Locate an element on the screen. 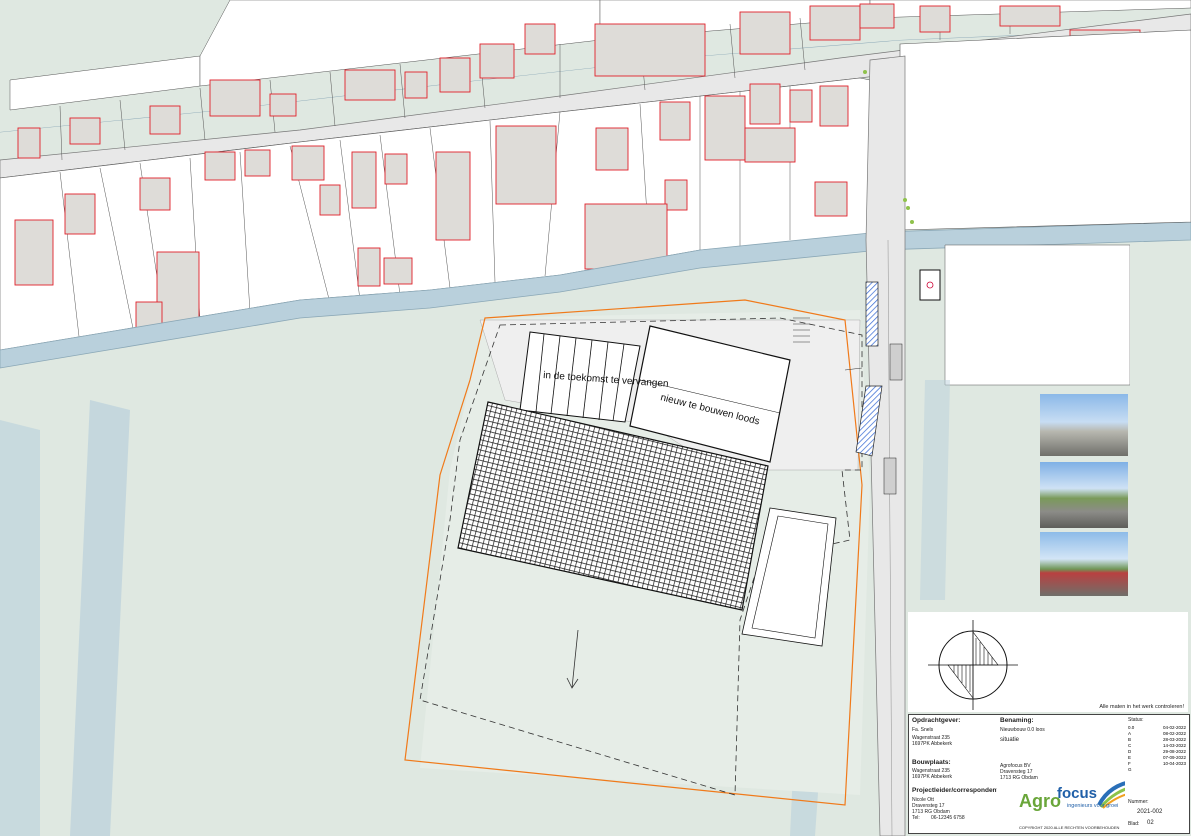 This screenshot has height=836, width=1191. revision-row: E 07-09-2022 is located at coordinates (1157, 757).